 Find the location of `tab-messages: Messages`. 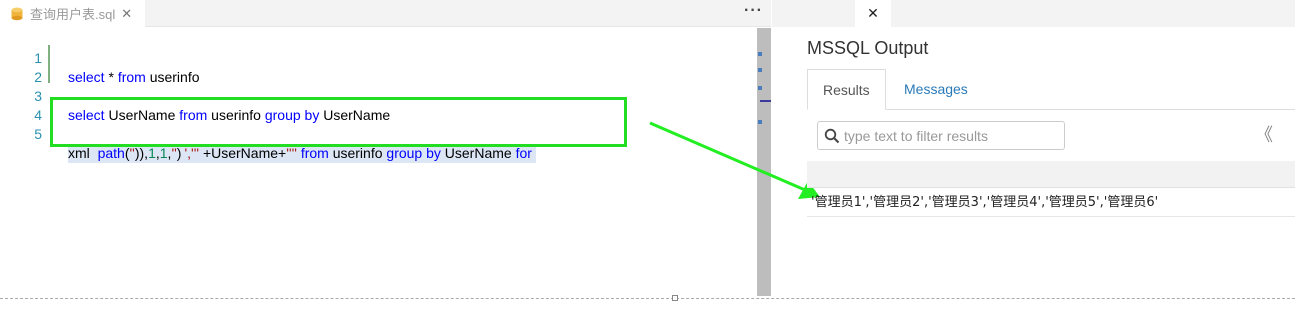

tab-messages: Messages is located at coordinates (936, 89).